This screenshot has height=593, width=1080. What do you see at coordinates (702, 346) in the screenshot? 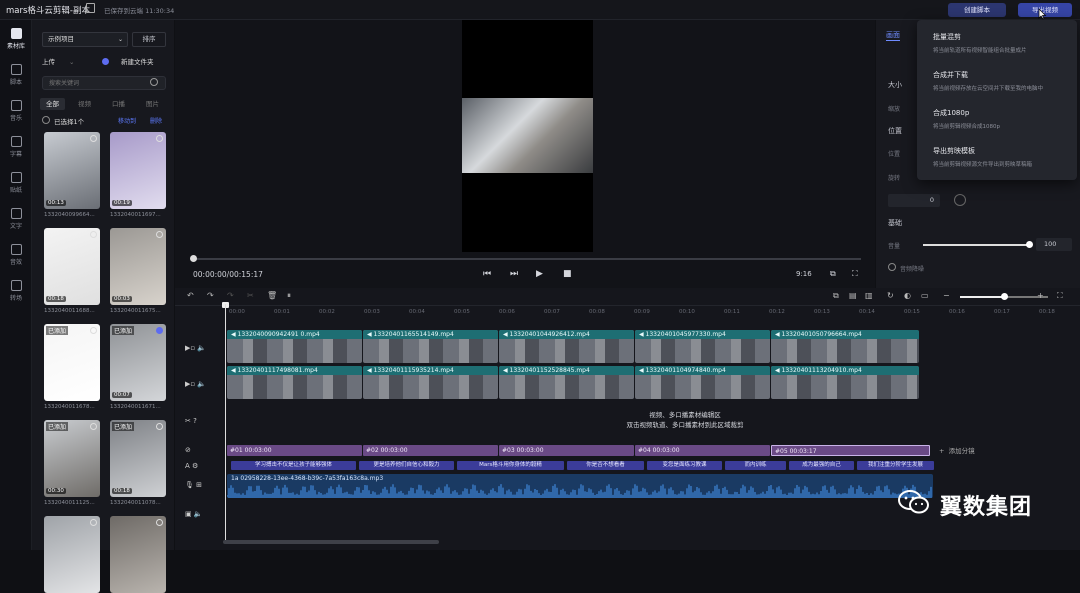
I see `video-clip: ◀ 13320401045977330.mp4` at bounding box center [702, 346].